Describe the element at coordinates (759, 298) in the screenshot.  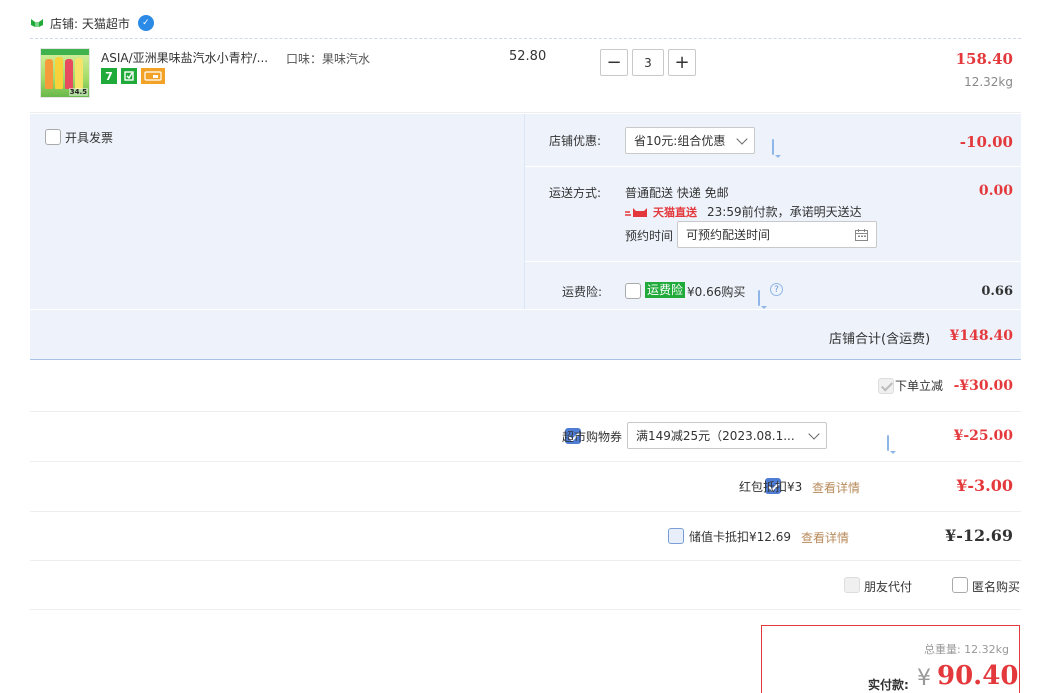
I see `insurance-message-icon` at that location.